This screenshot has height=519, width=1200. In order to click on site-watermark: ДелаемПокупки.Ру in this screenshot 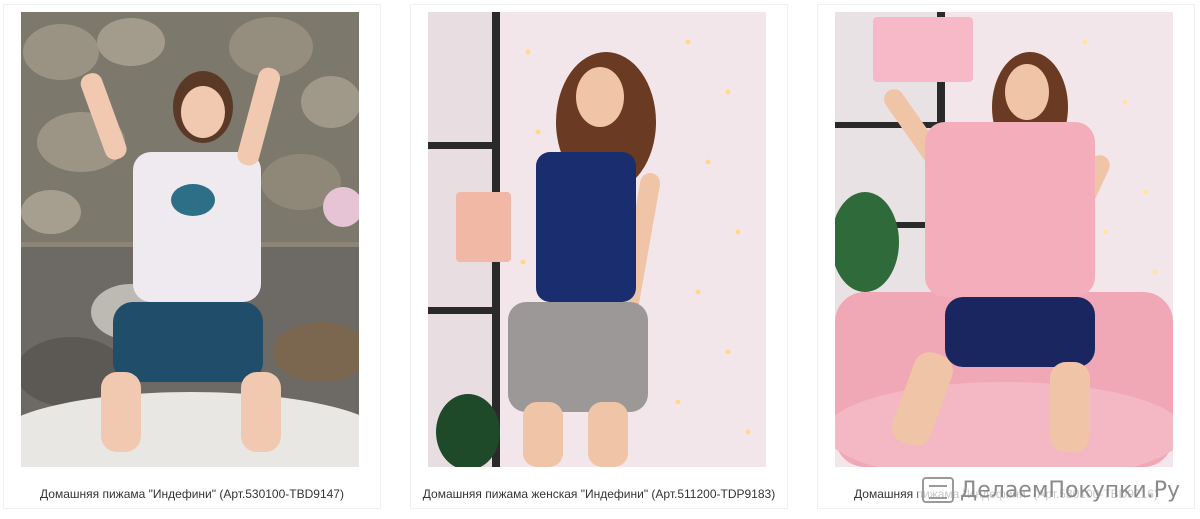, I will do `click(1052, 490)`.